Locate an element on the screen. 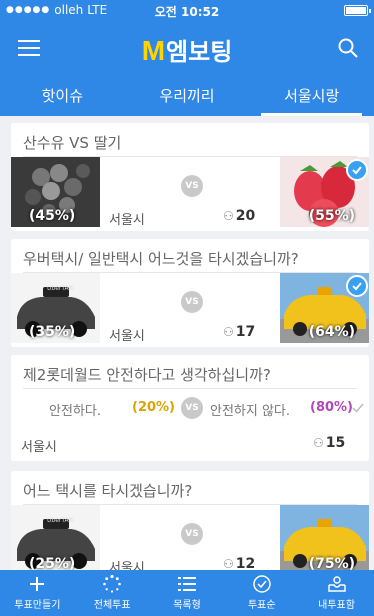 The width and height of the screenshot is (374, 616). check-circle-icon is located at coordinates (262, 584).